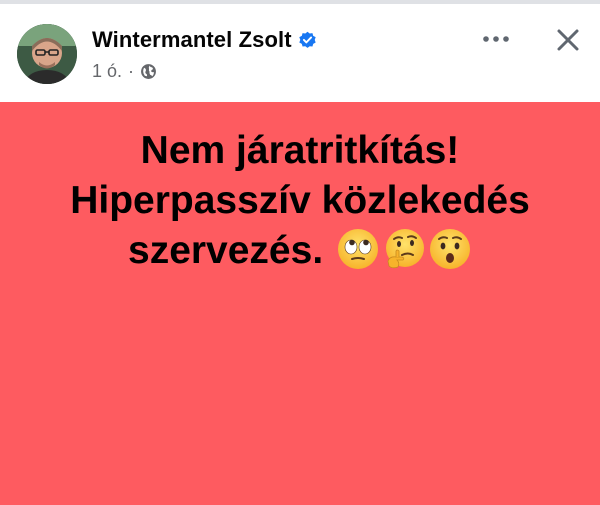 This screenshot has width=600, height=505. What do you see at coordinates (192, 40) in the screenshot?
I see `author-name: Wintermantel Zsolt` at bounding box center [192, 40].